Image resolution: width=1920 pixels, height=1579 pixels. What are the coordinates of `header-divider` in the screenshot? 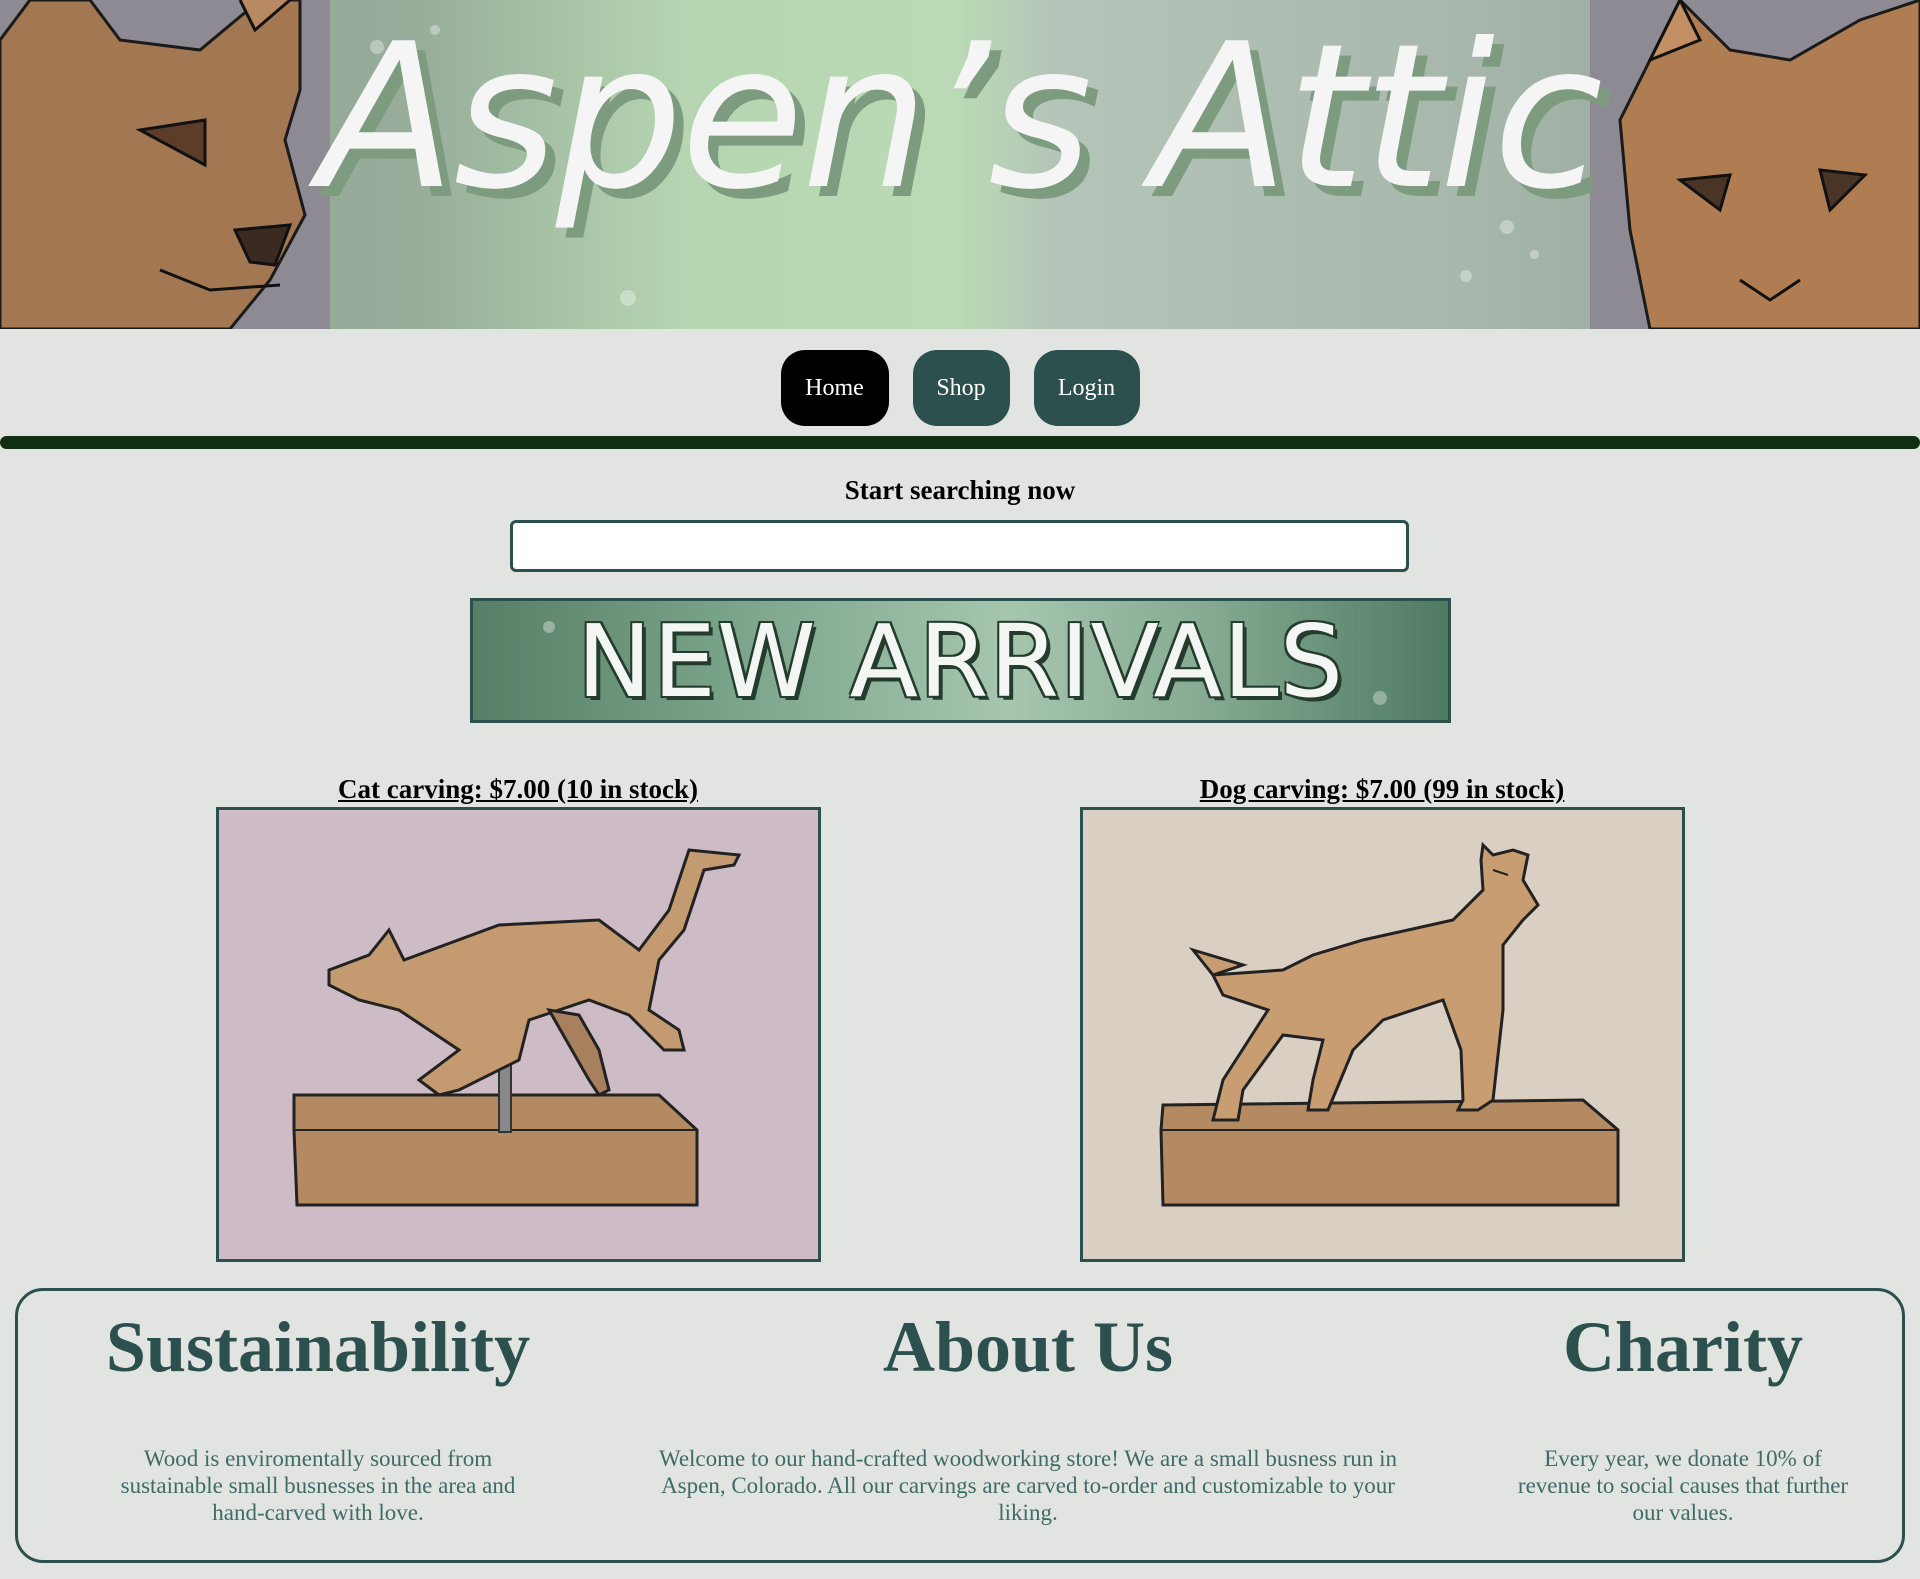 It's located at (960, 442).